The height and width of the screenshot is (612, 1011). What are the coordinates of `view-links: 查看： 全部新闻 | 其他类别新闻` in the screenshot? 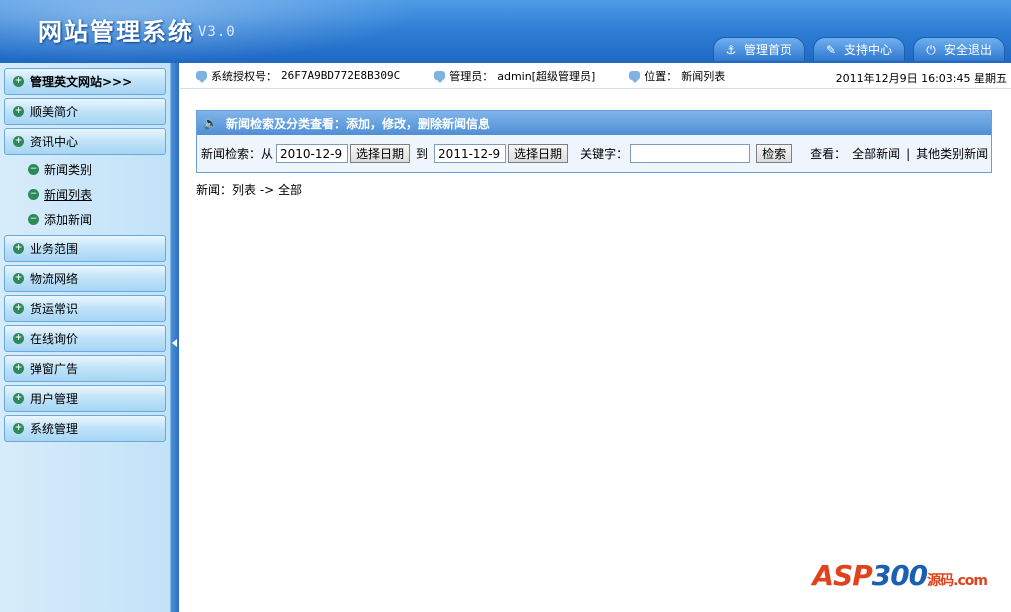 It's located at (899, 153).